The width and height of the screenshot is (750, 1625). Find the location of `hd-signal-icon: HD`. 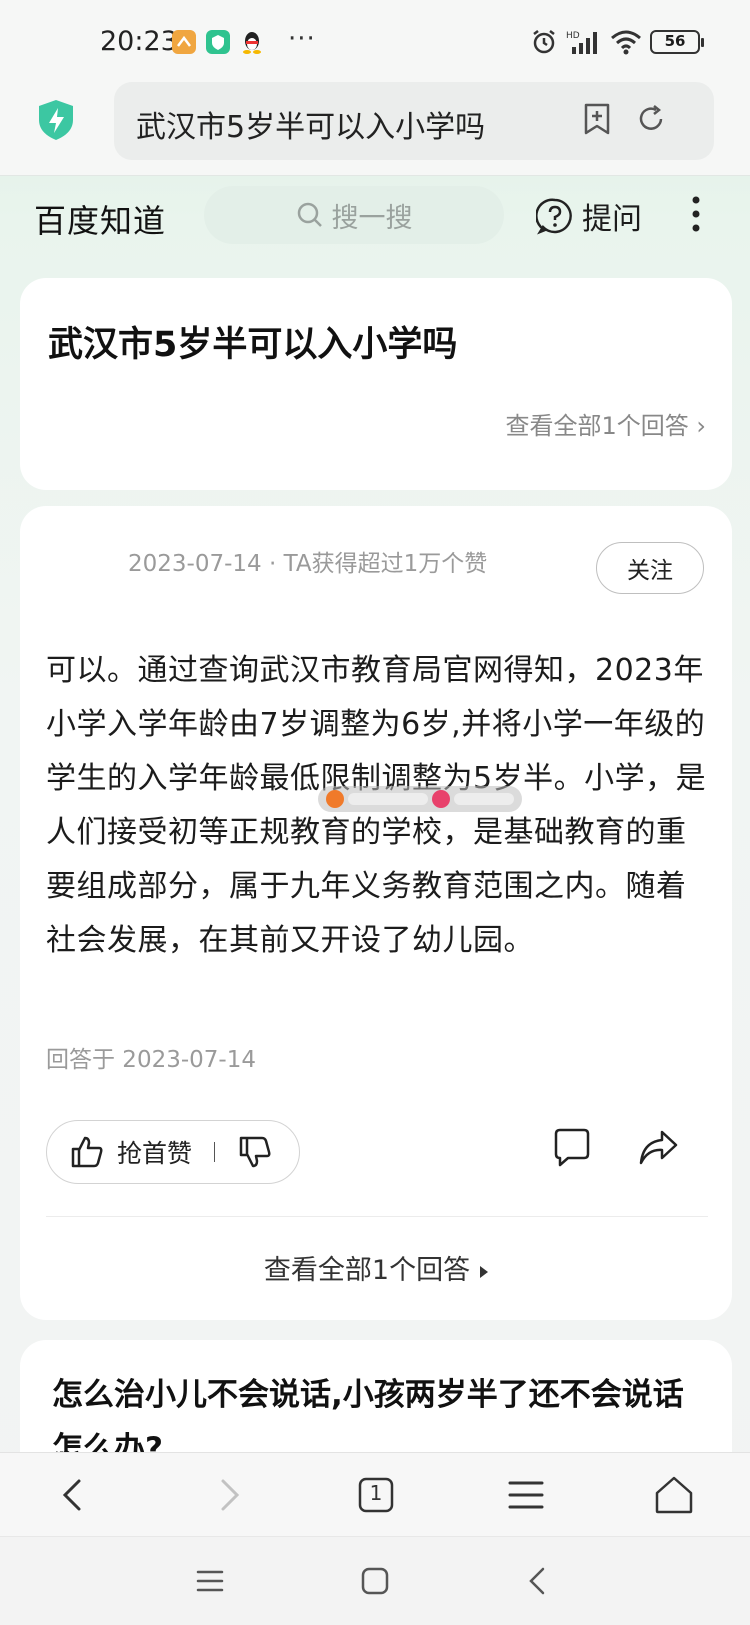

hd-signal-icon: HD is located at coordinates (581, 42).